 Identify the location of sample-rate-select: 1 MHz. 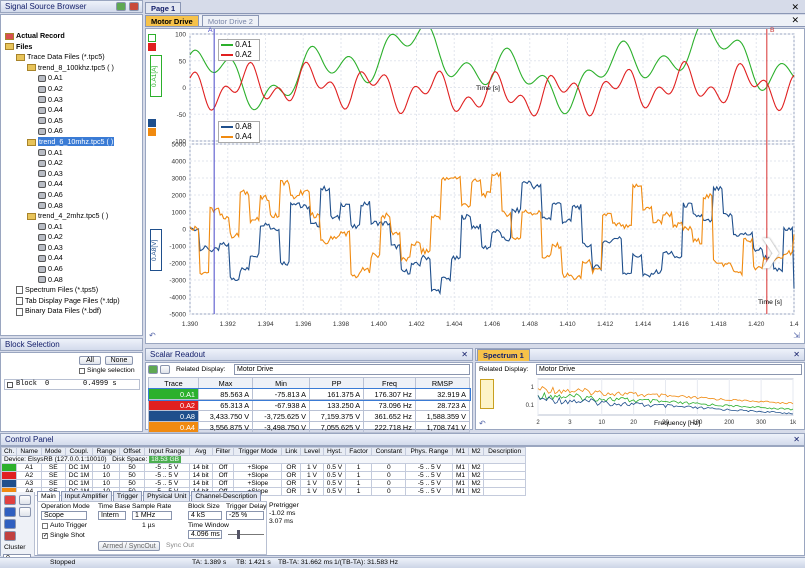
(152, 515).